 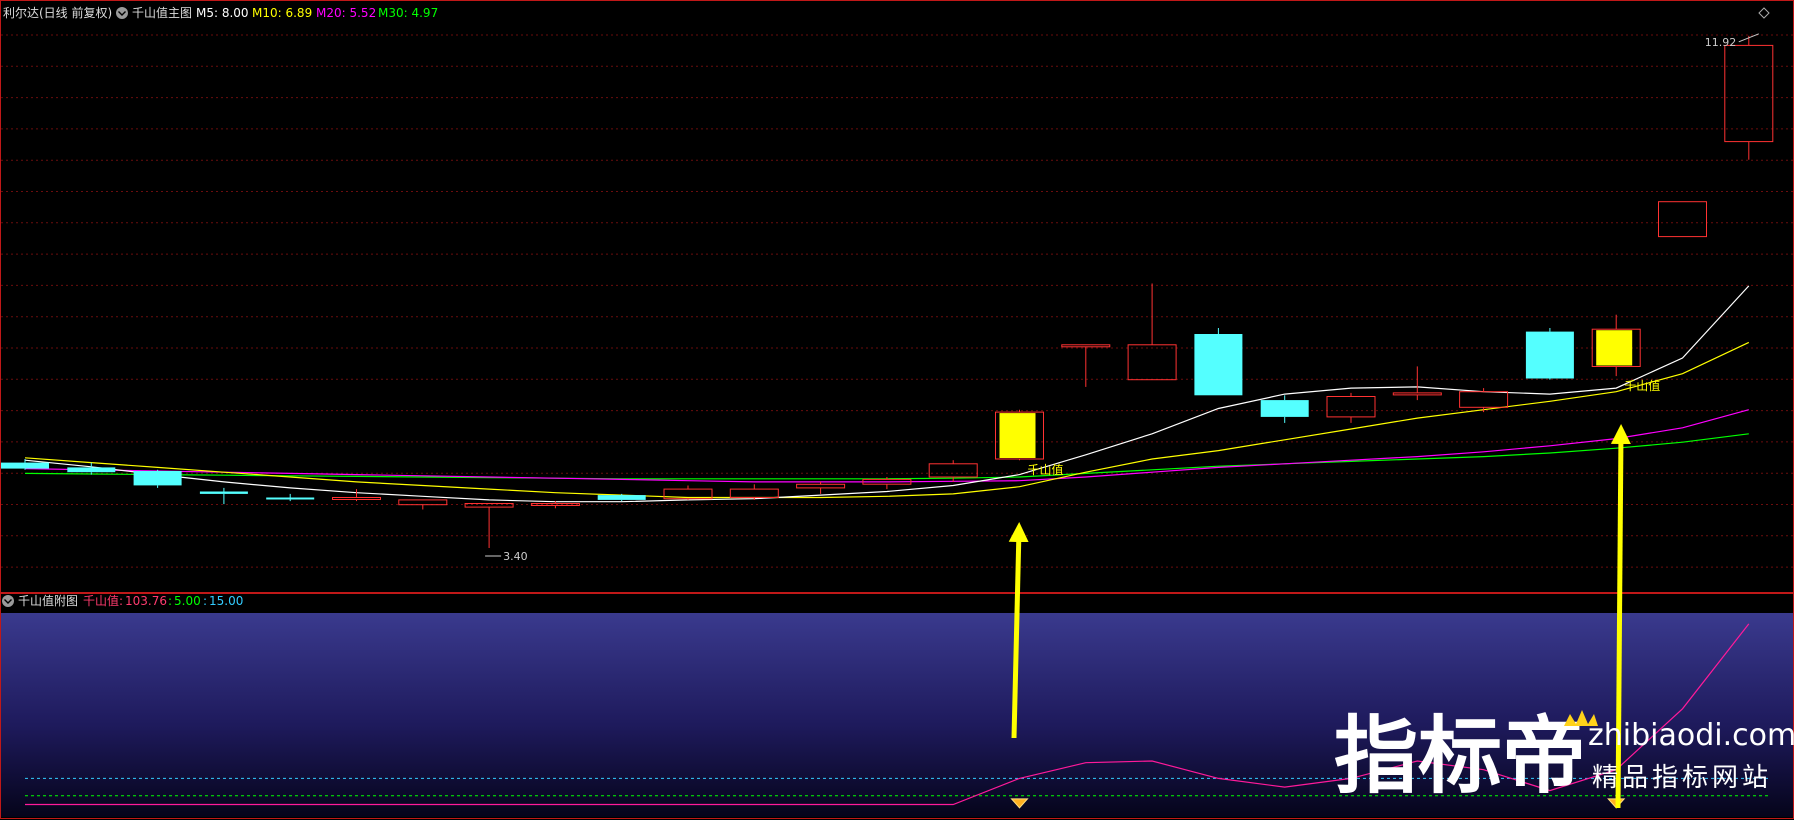 I want to click on sub-indicator-name: 千山值附图, so click(x=48, y=600).